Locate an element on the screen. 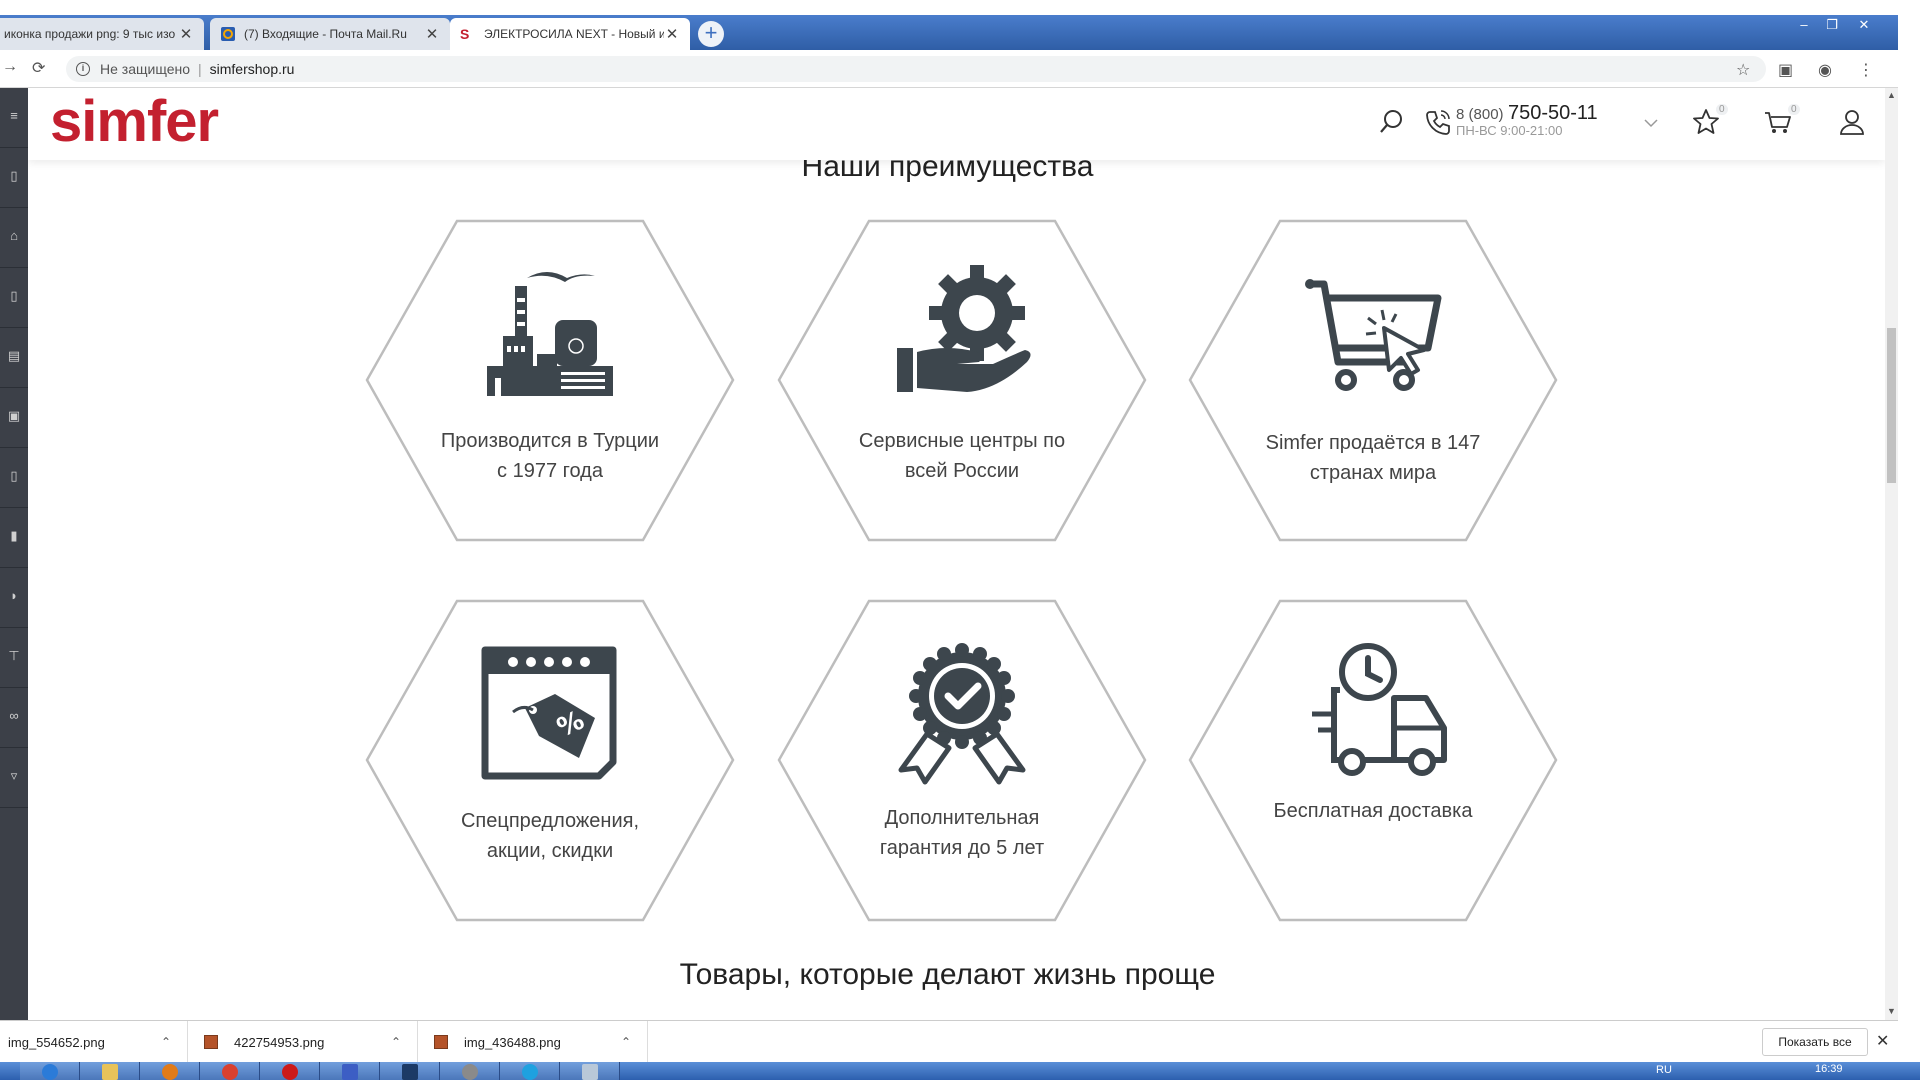 This screenshot has width=1920, height=1080. scroll-down-arrow: ▼ is located at coordinates (1891, 1011).